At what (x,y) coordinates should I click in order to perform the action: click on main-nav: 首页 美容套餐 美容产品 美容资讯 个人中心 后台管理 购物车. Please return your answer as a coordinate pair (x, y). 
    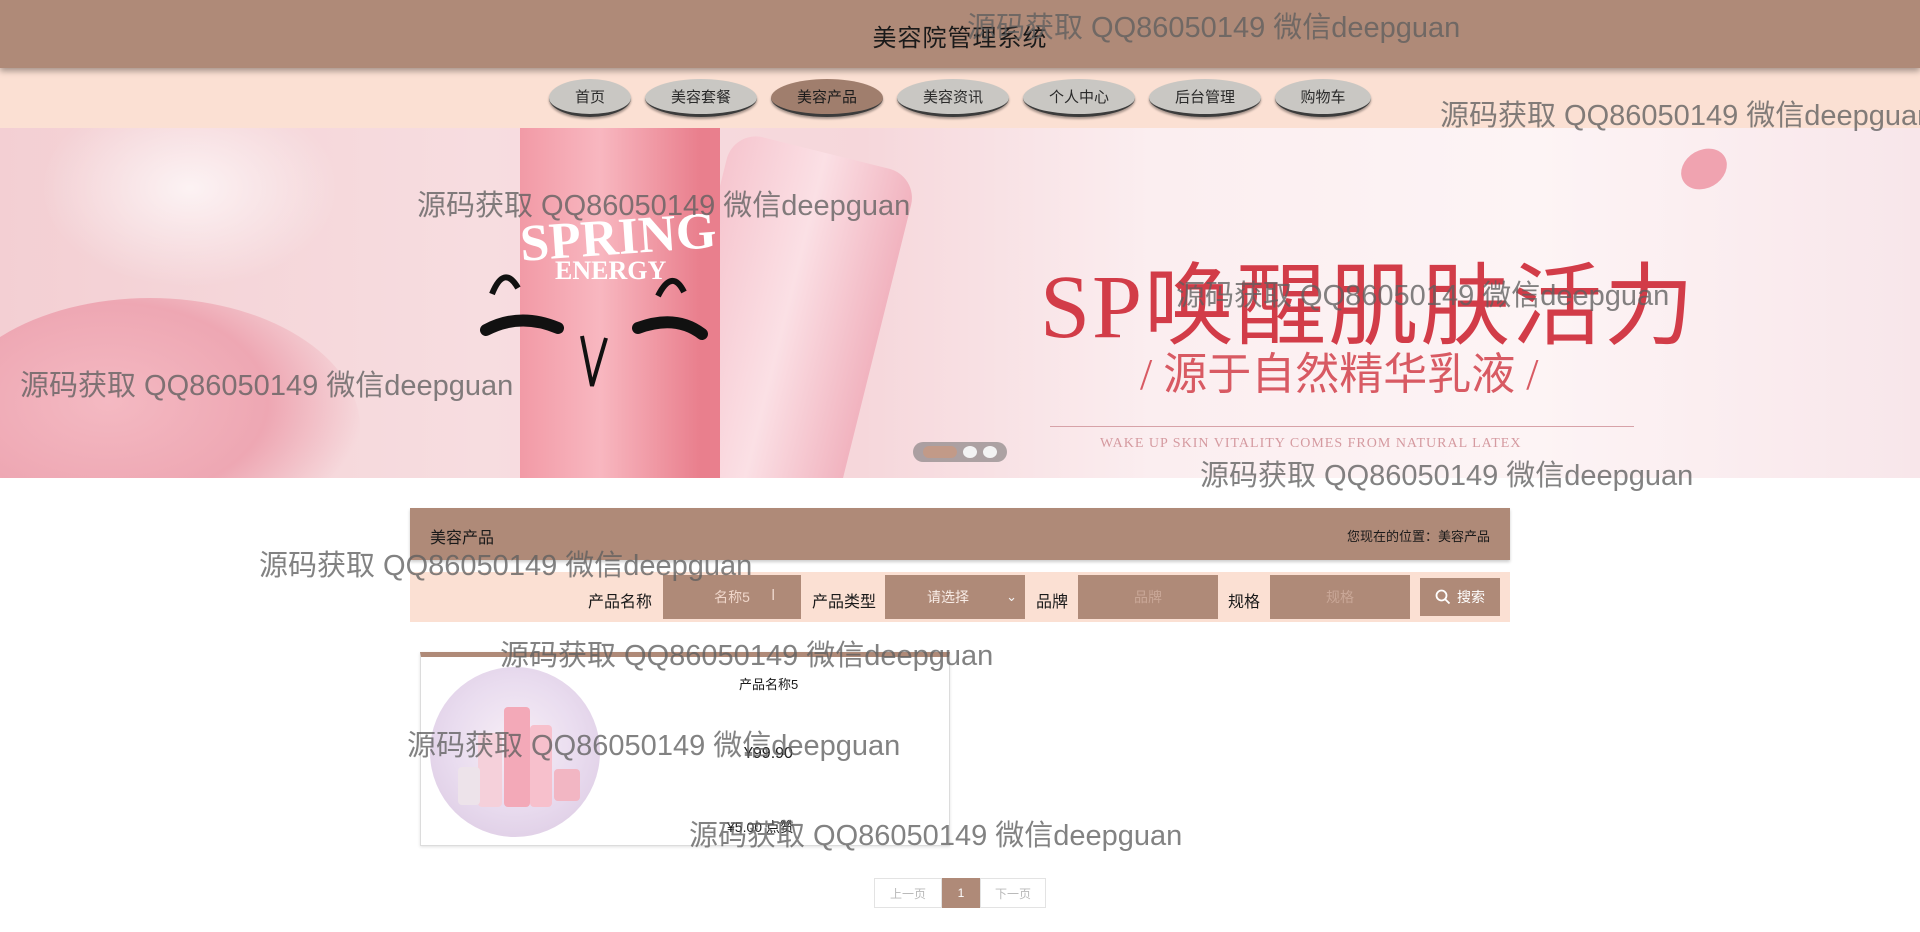
    Looking at the image, I should click on (960, 98).